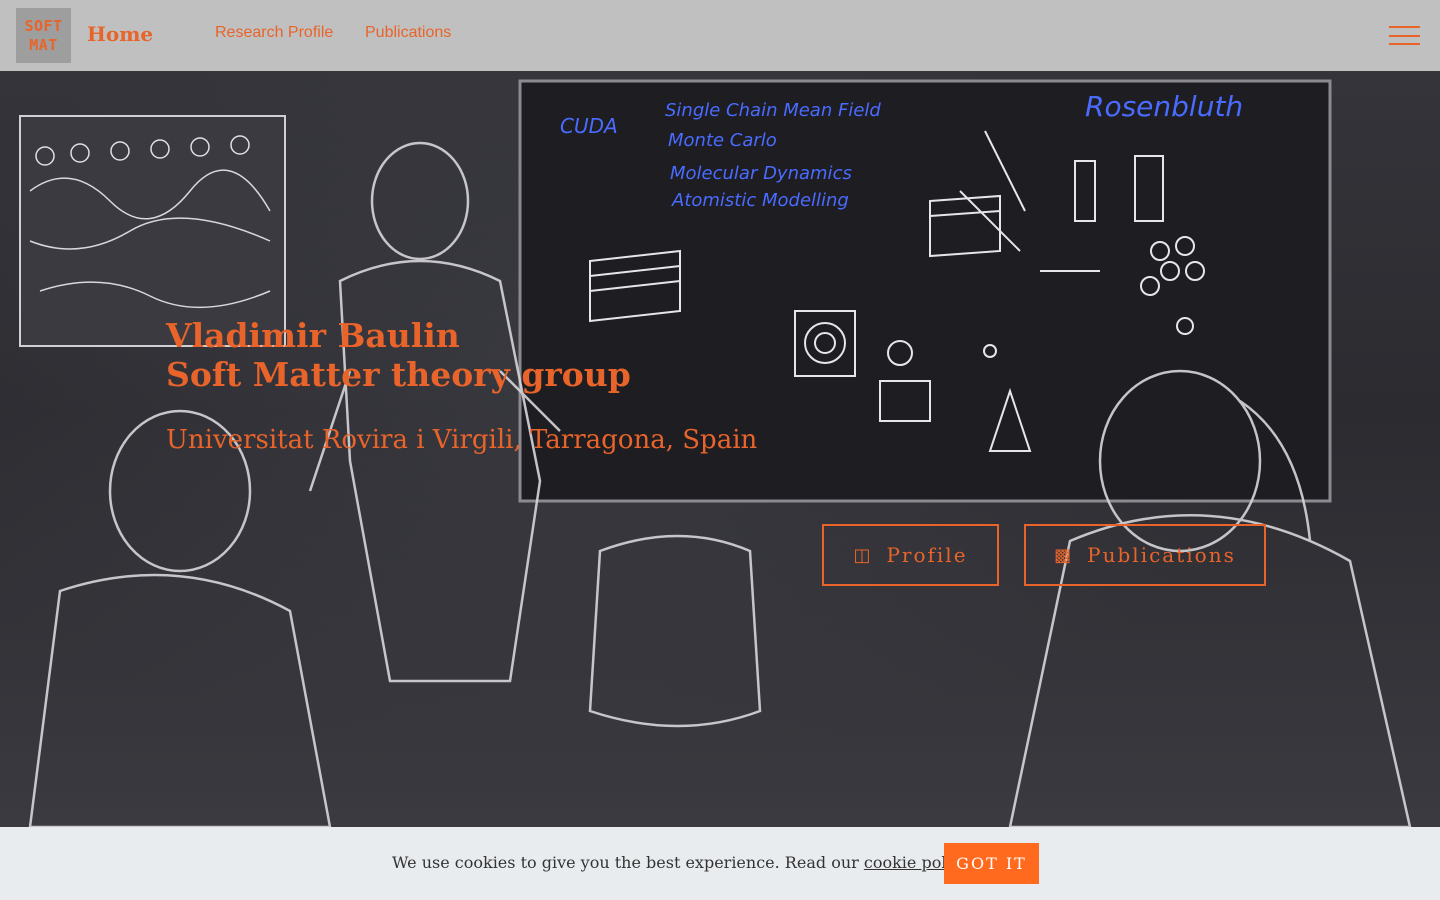  I want to click on got-it-button: GOT IT, so click(991, 863).